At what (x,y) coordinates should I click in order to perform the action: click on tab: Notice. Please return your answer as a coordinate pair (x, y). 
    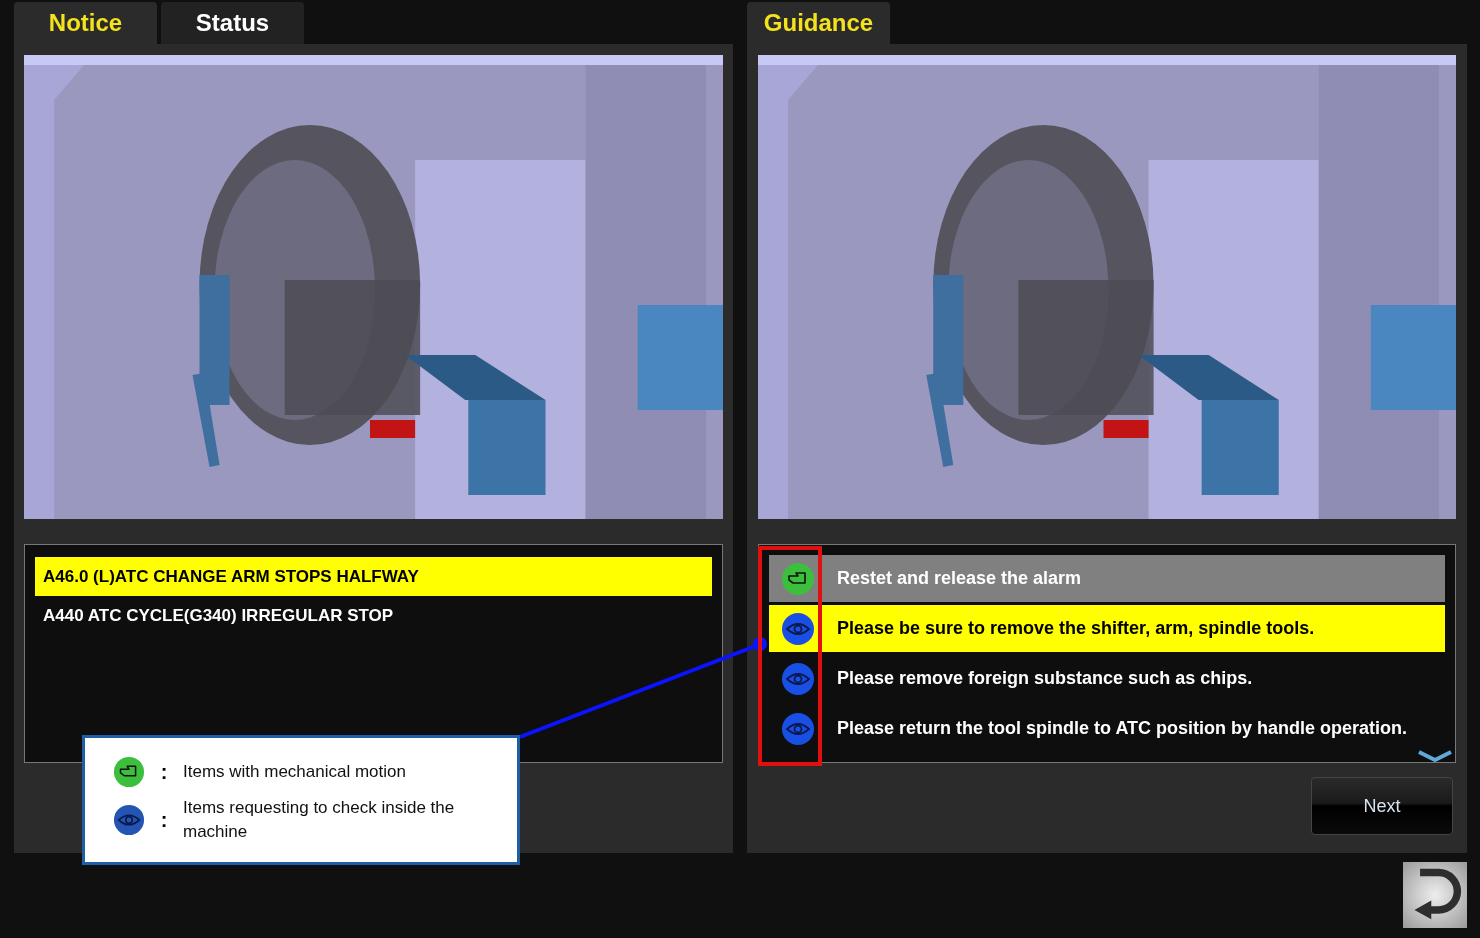
    Looking at the image, I should click on (85, 23).